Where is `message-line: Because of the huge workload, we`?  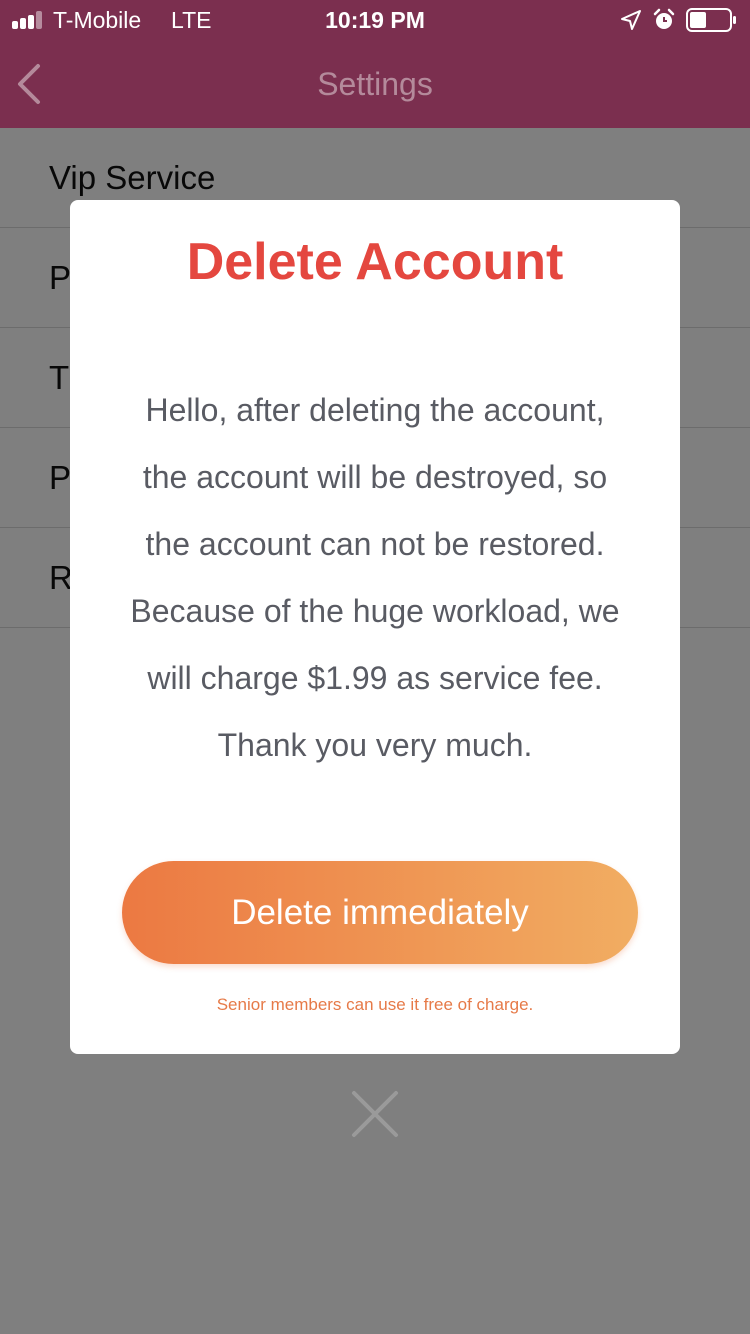 message-line: Because of the huge workload, we is located at coordinates (375, 611).